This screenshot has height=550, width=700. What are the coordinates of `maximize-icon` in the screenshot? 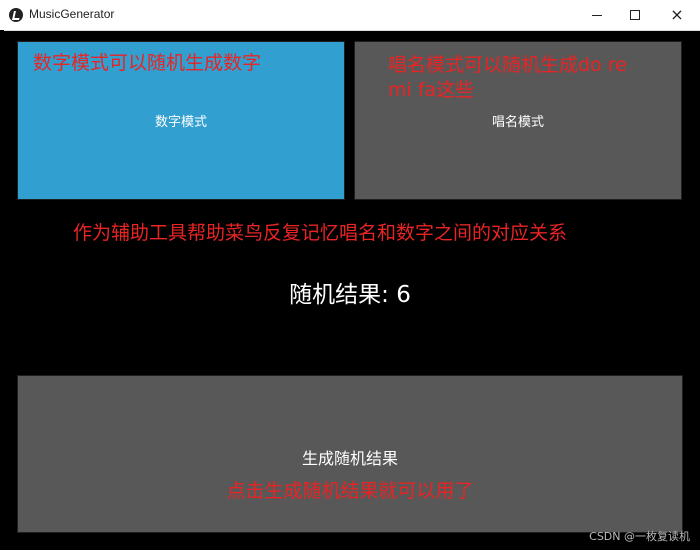 It's located at (635, 15).